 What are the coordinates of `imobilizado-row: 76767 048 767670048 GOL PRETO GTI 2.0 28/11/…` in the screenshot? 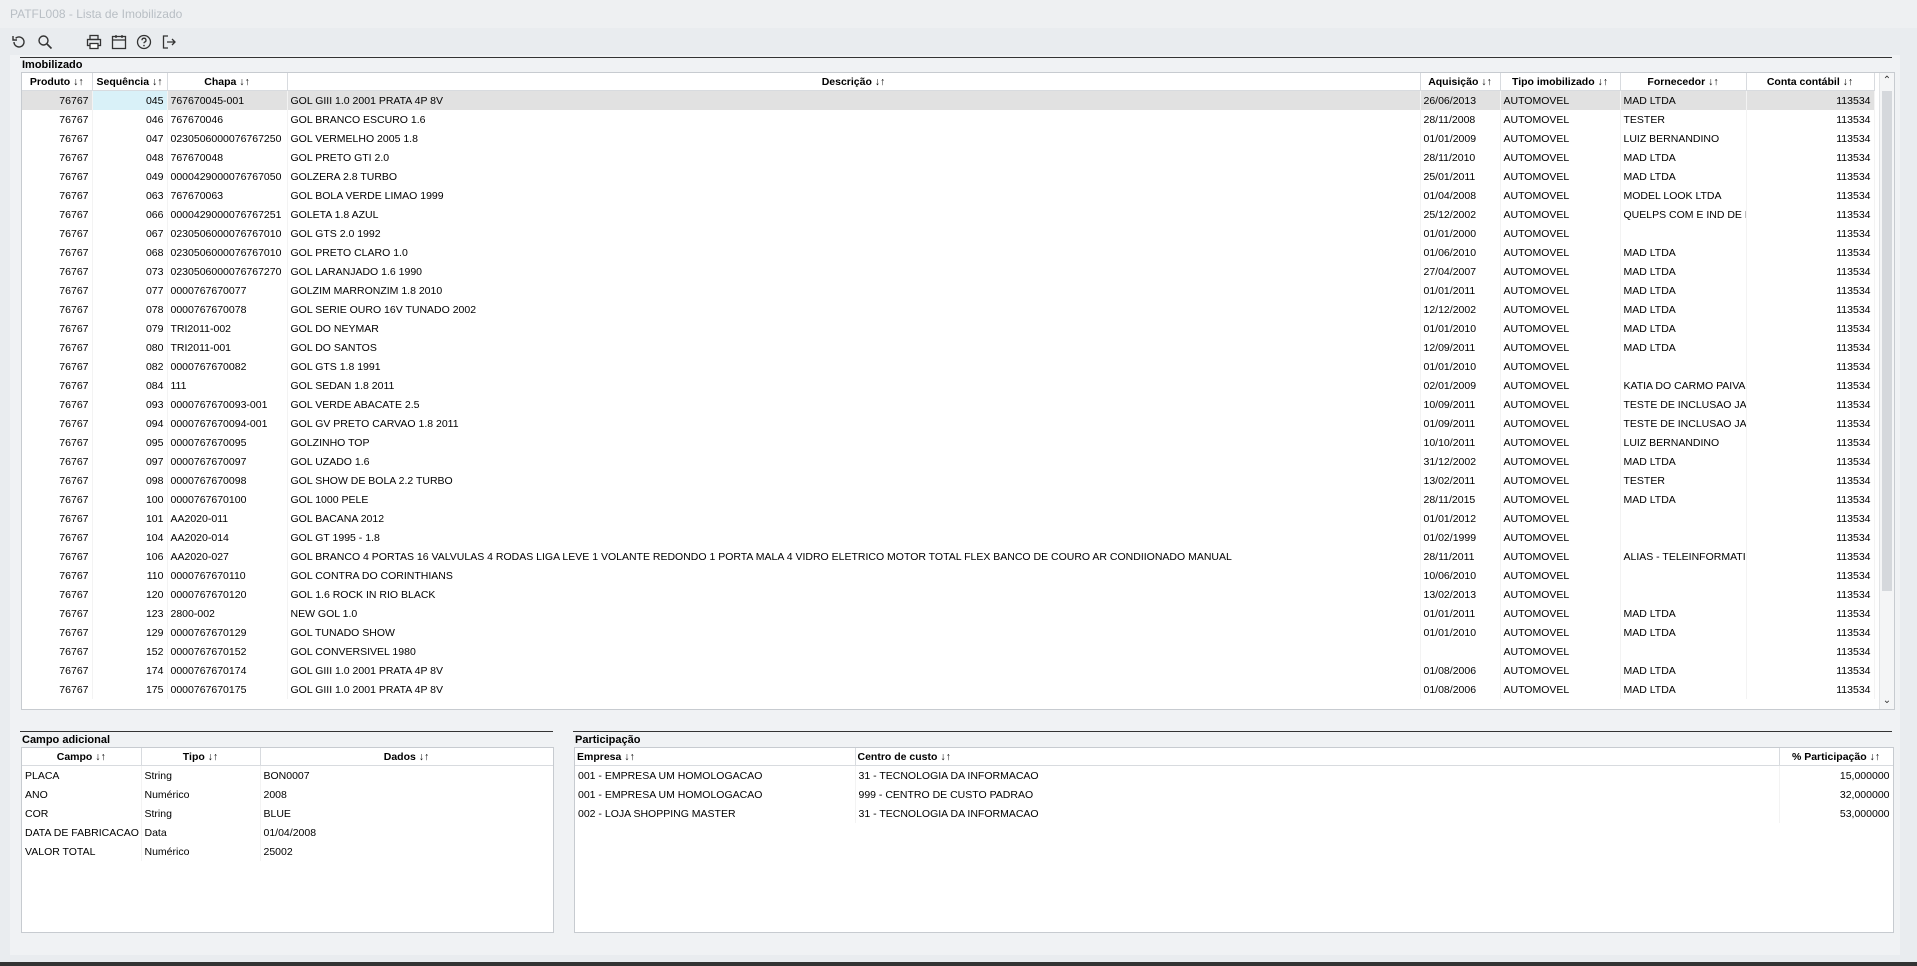 It's located at (948, 157).